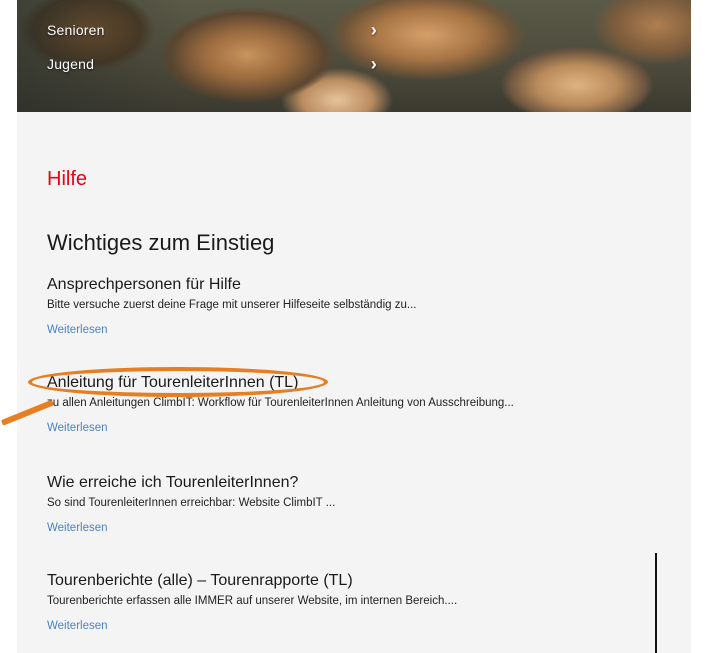  Describe the element at coordinates (71, 64) in the screenshot. I see `nav-item-label: Jugend` at that location.